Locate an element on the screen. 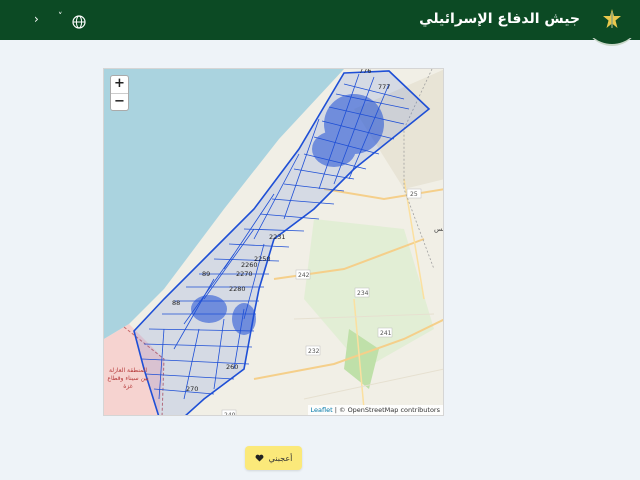 The image size is (640, 480). road-label: 234 is located at coordinates (363, 293).